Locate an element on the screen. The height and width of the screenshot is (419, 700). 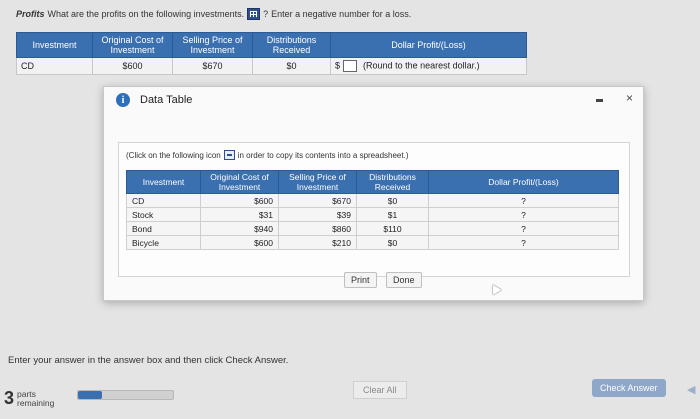
dialog-header: i Data Table is located at coordinates (154, 100).